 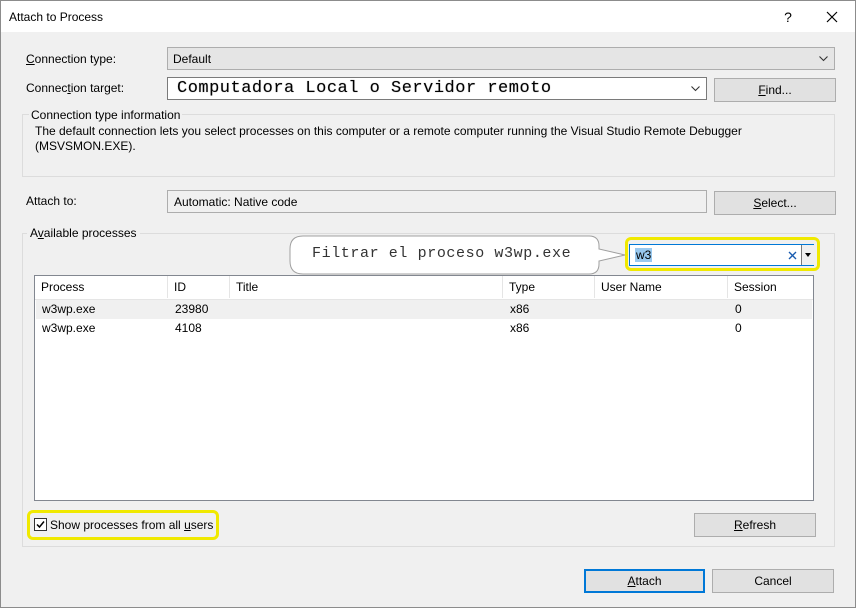 I want to click on filter-dropdown-button, so click(x=807, y=255).